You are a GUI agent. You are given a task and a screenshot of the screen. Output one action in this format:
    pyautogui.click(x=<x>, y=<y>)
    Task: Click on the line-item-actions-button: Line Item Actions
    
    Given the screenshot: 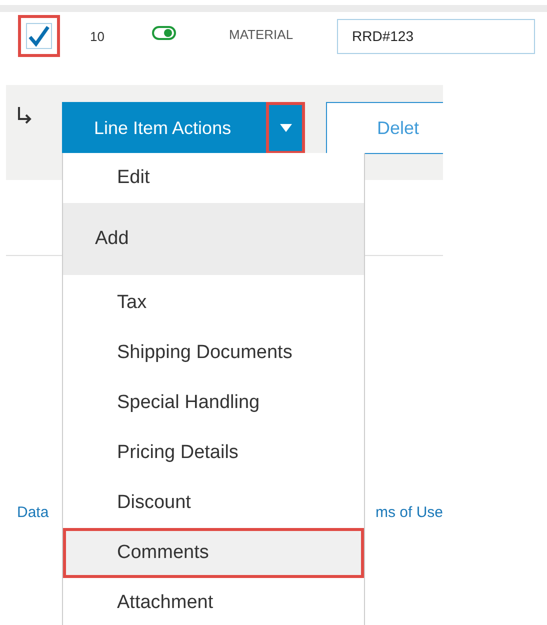 What is the action you would take?
    pyautogui.click(x=164, y=128)
    